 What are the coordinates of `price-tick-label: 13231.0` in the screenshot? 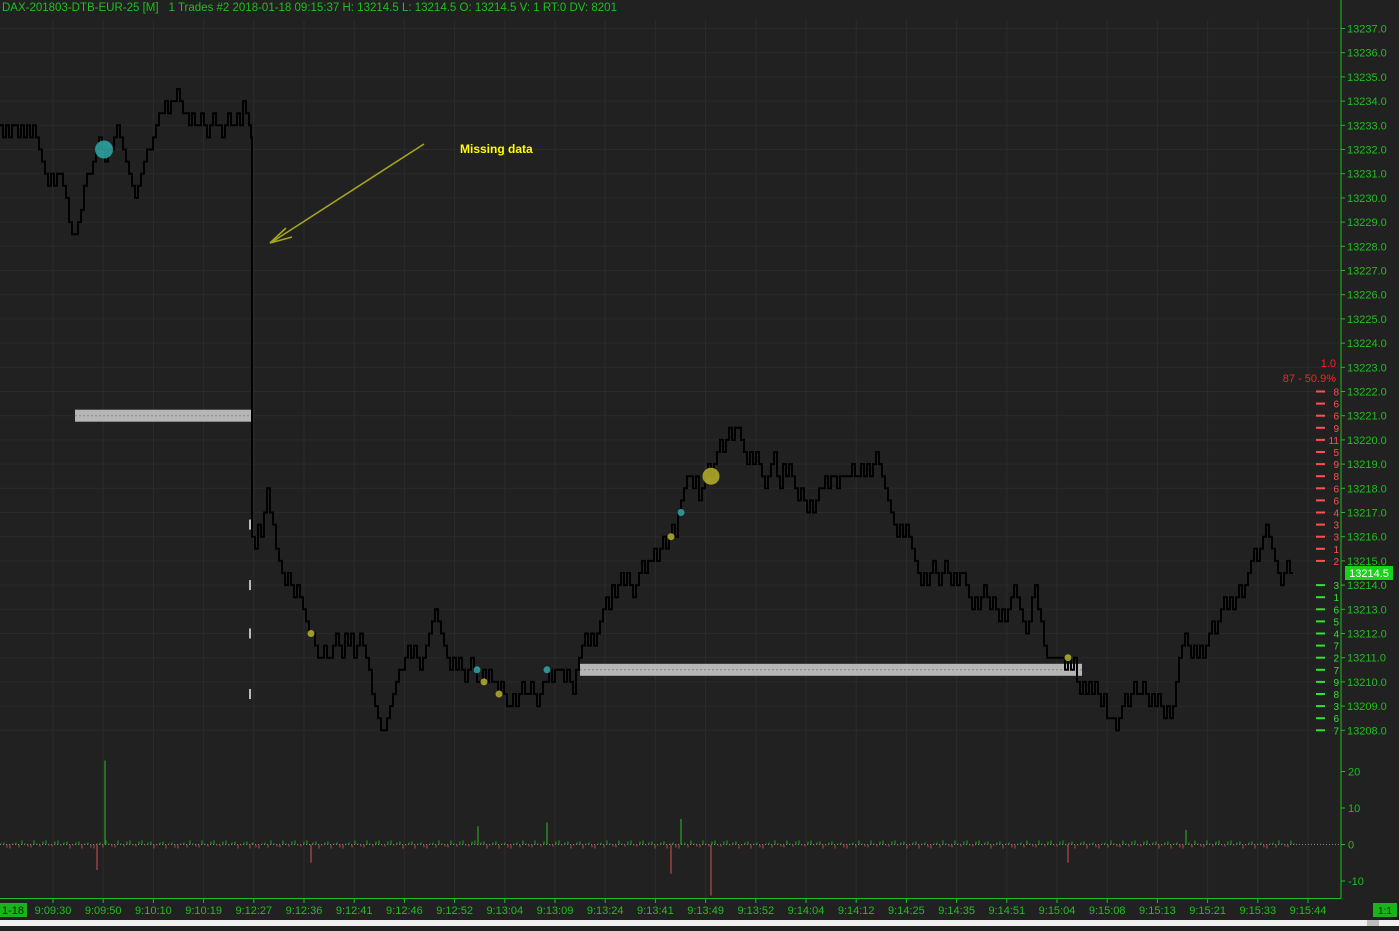 It's located at (1367, 175).